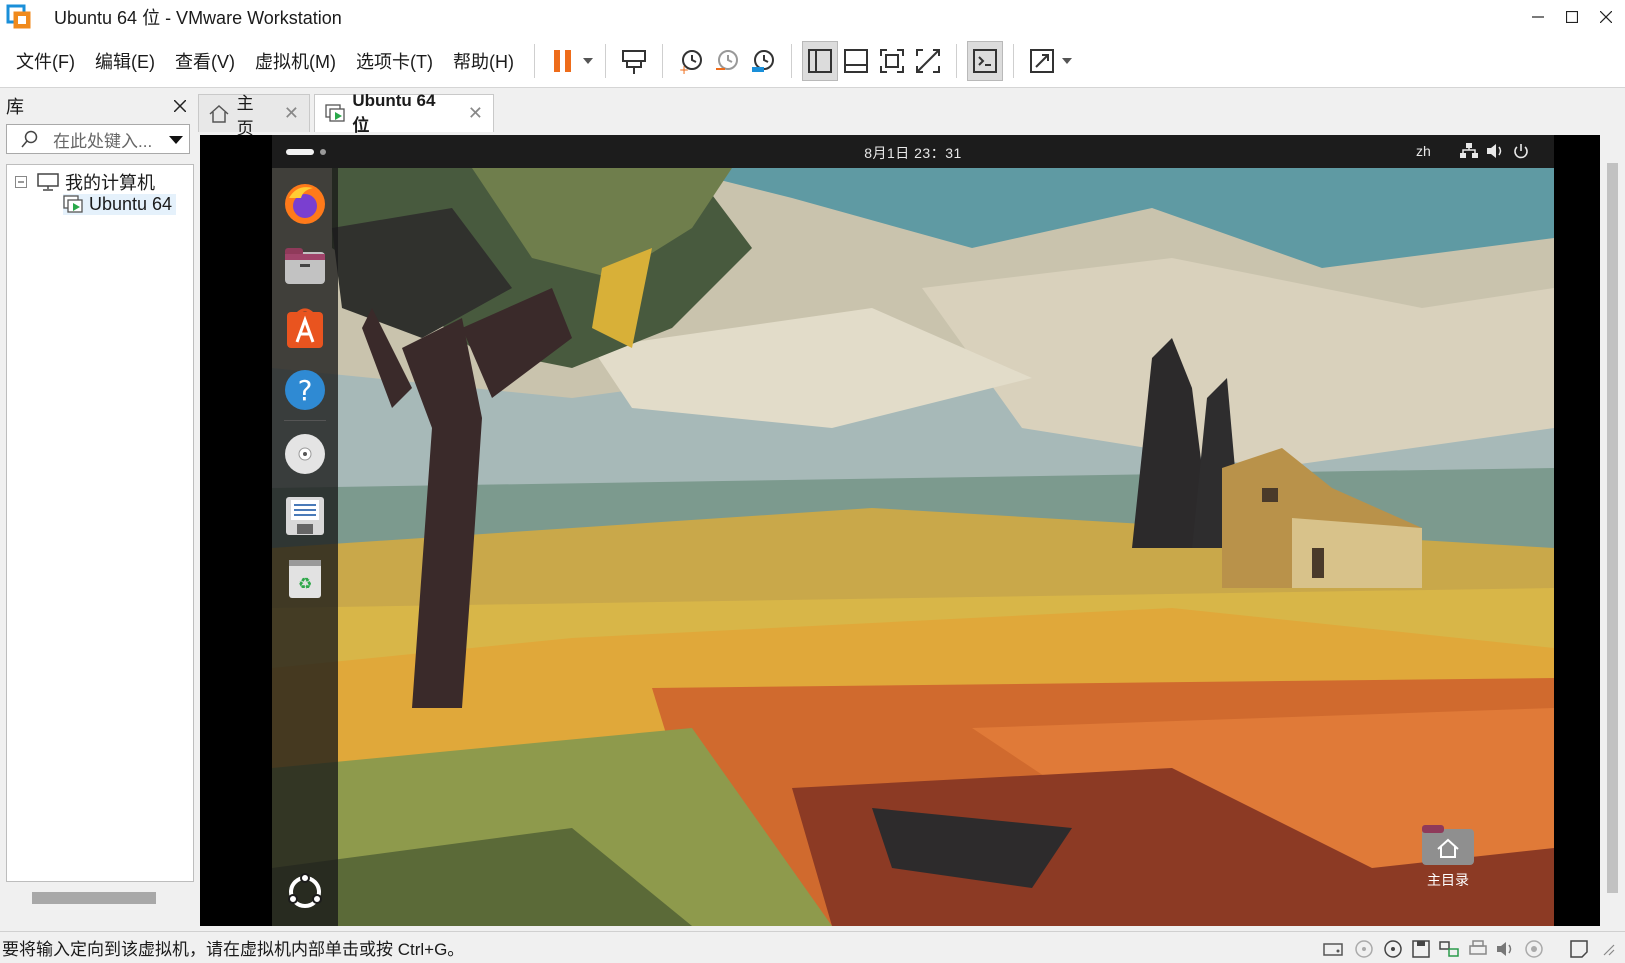  I want to click on tab-home: 主页 ✕, so click(254, 116).